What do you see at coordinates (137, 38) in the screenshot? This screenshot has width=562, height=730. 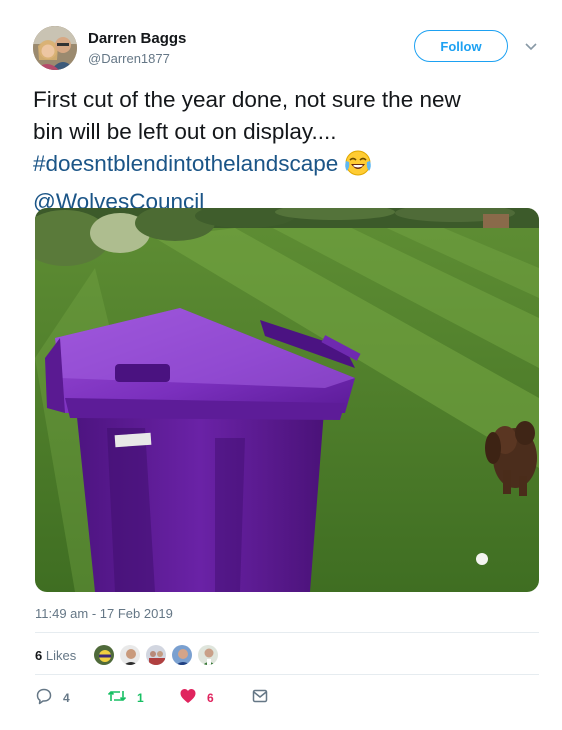 I see `user-name: Darren Baggs` at bounding box center [137, 38].